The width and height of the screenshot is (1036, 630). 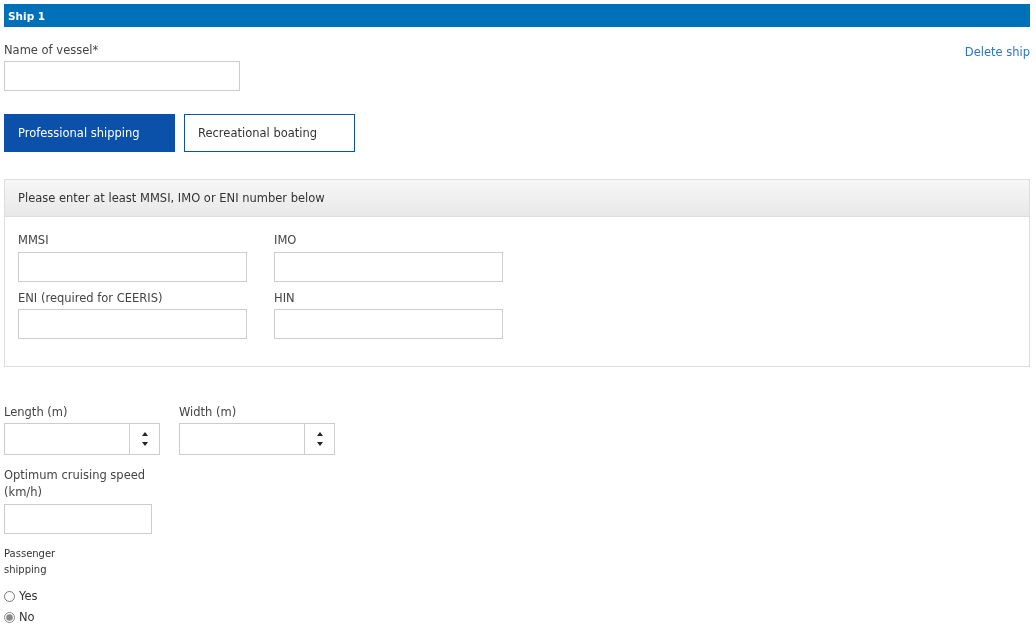 I want to click on field-label: MMSI, so click(x=34, y=241).